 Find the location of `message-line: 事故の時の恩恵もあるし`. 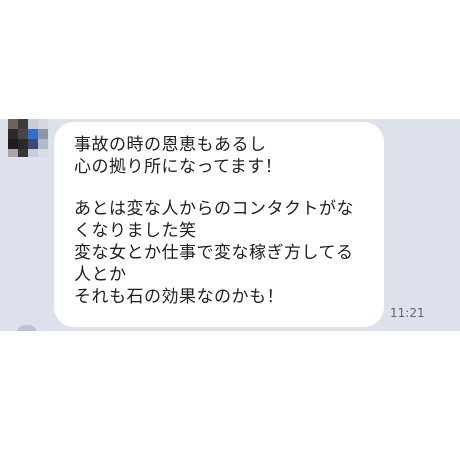

message-line: 事故の時の恩恵もあるし is located at coordinates (170, 145).